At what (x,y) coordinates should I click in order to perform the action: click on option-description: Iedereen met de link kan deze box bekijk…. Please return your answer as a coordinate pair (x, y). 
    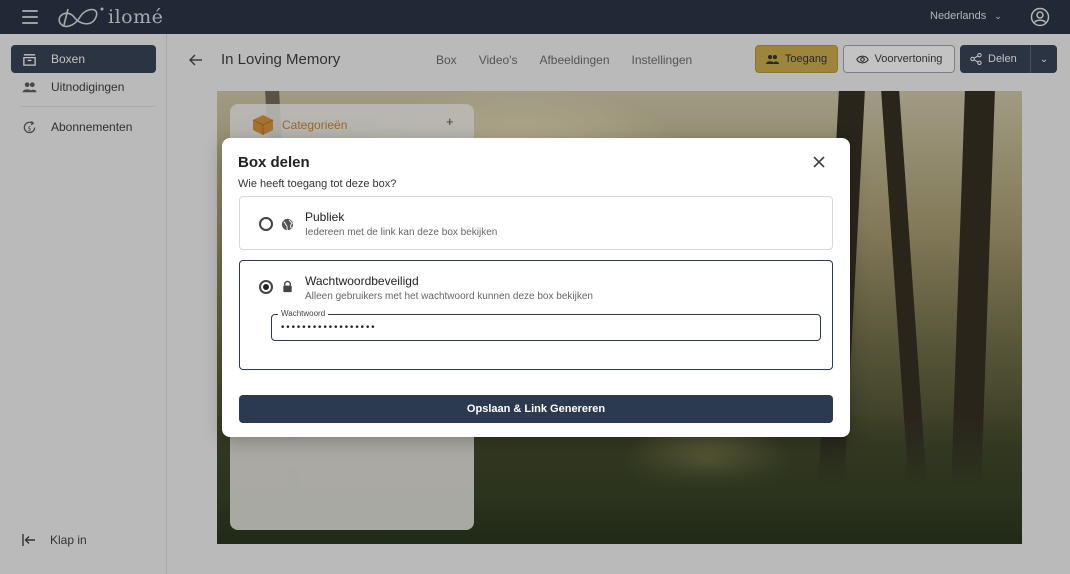
    Looking at the image, I should click on (401, 232).